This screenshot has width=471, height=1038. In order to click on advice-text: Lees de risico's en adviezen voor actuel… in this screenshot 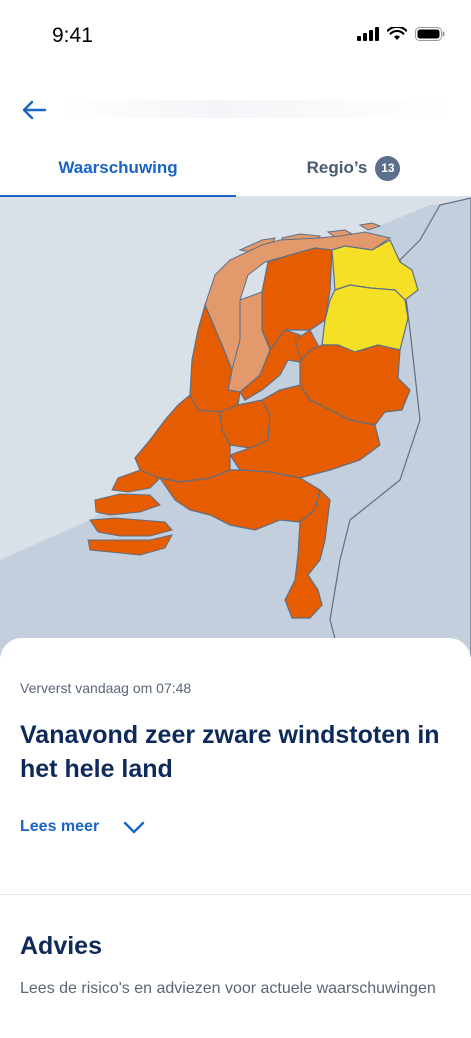, I will do `click(230, 988)`.